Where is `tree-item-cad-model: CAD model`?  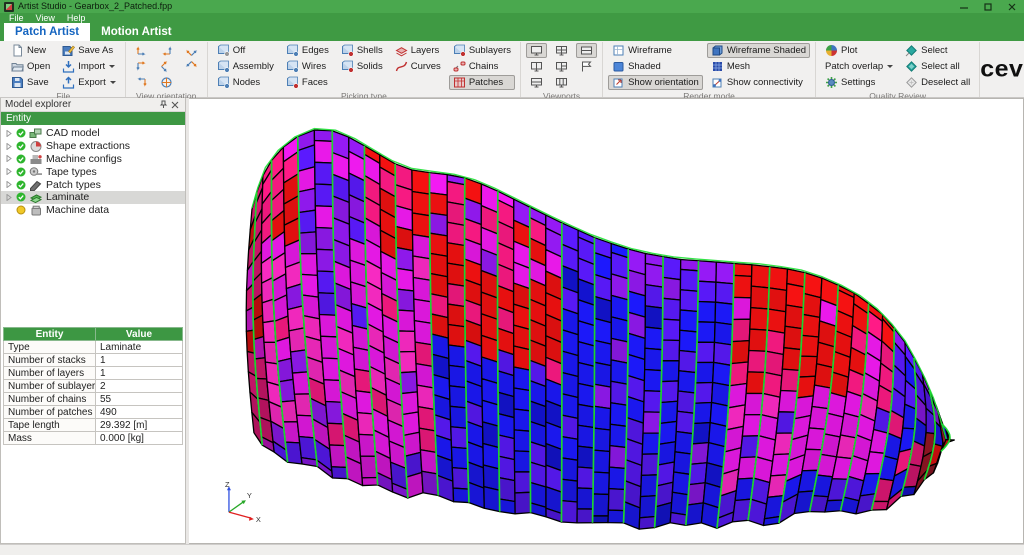 tree-item-cad-model: CAD model is located at coordinates (93, 133).